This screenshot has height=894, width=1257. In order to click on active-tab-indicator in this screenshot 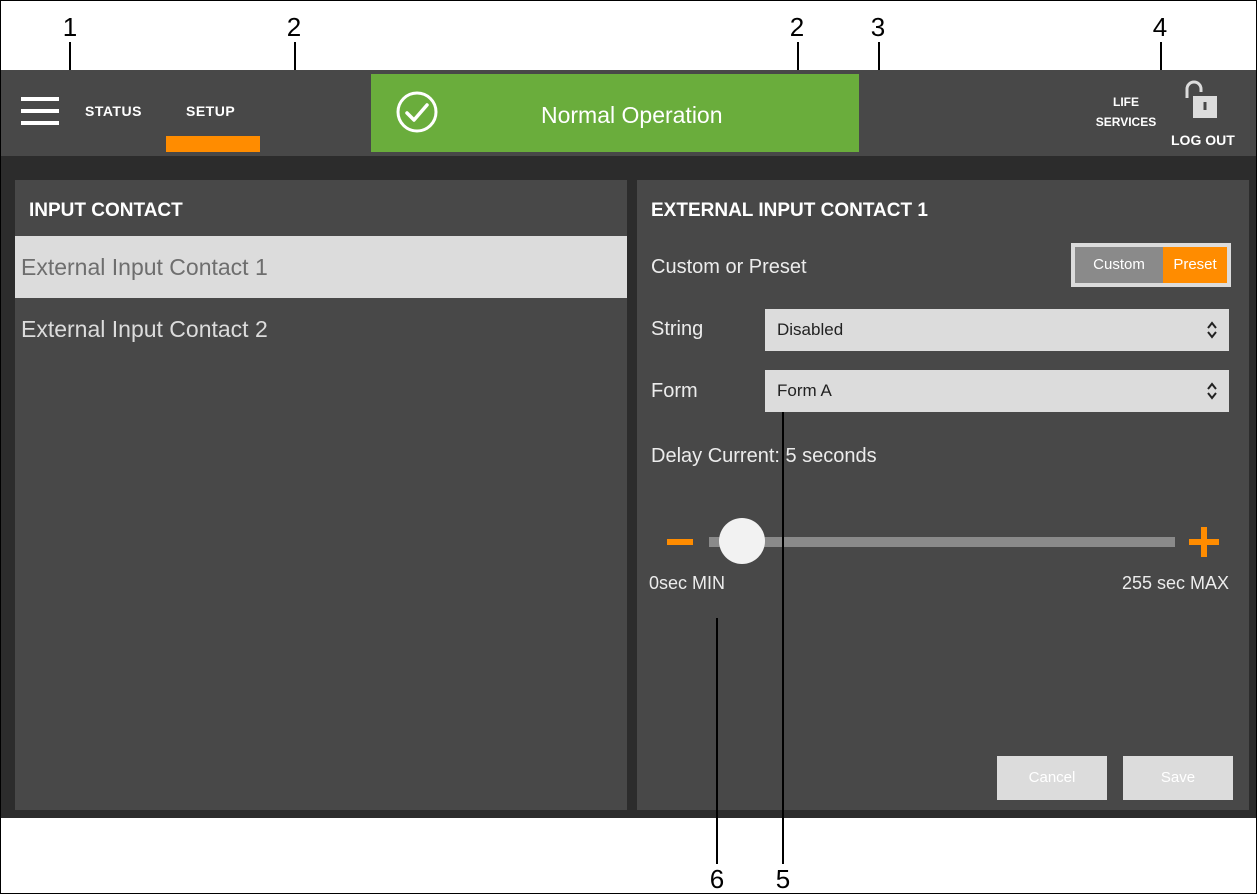, I will do `click(213, 144)`.